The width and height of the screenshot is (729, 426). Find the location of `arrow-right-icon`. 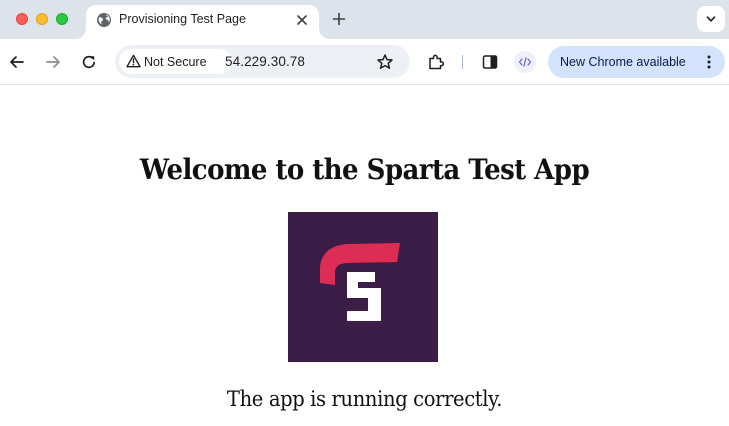

arrow-right-icon is located at coordinates (53, 62).